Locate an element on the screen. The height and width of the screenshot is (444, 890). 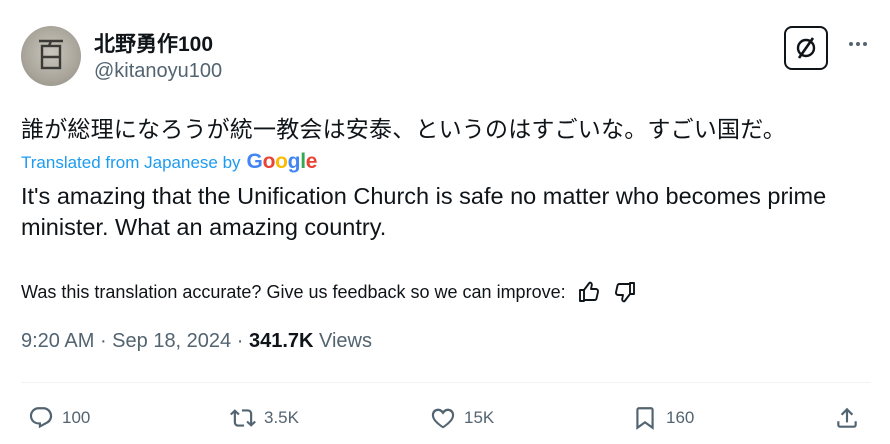
action-bar: 100 3.5K 15K 160 is located at coordinates (445, 418).